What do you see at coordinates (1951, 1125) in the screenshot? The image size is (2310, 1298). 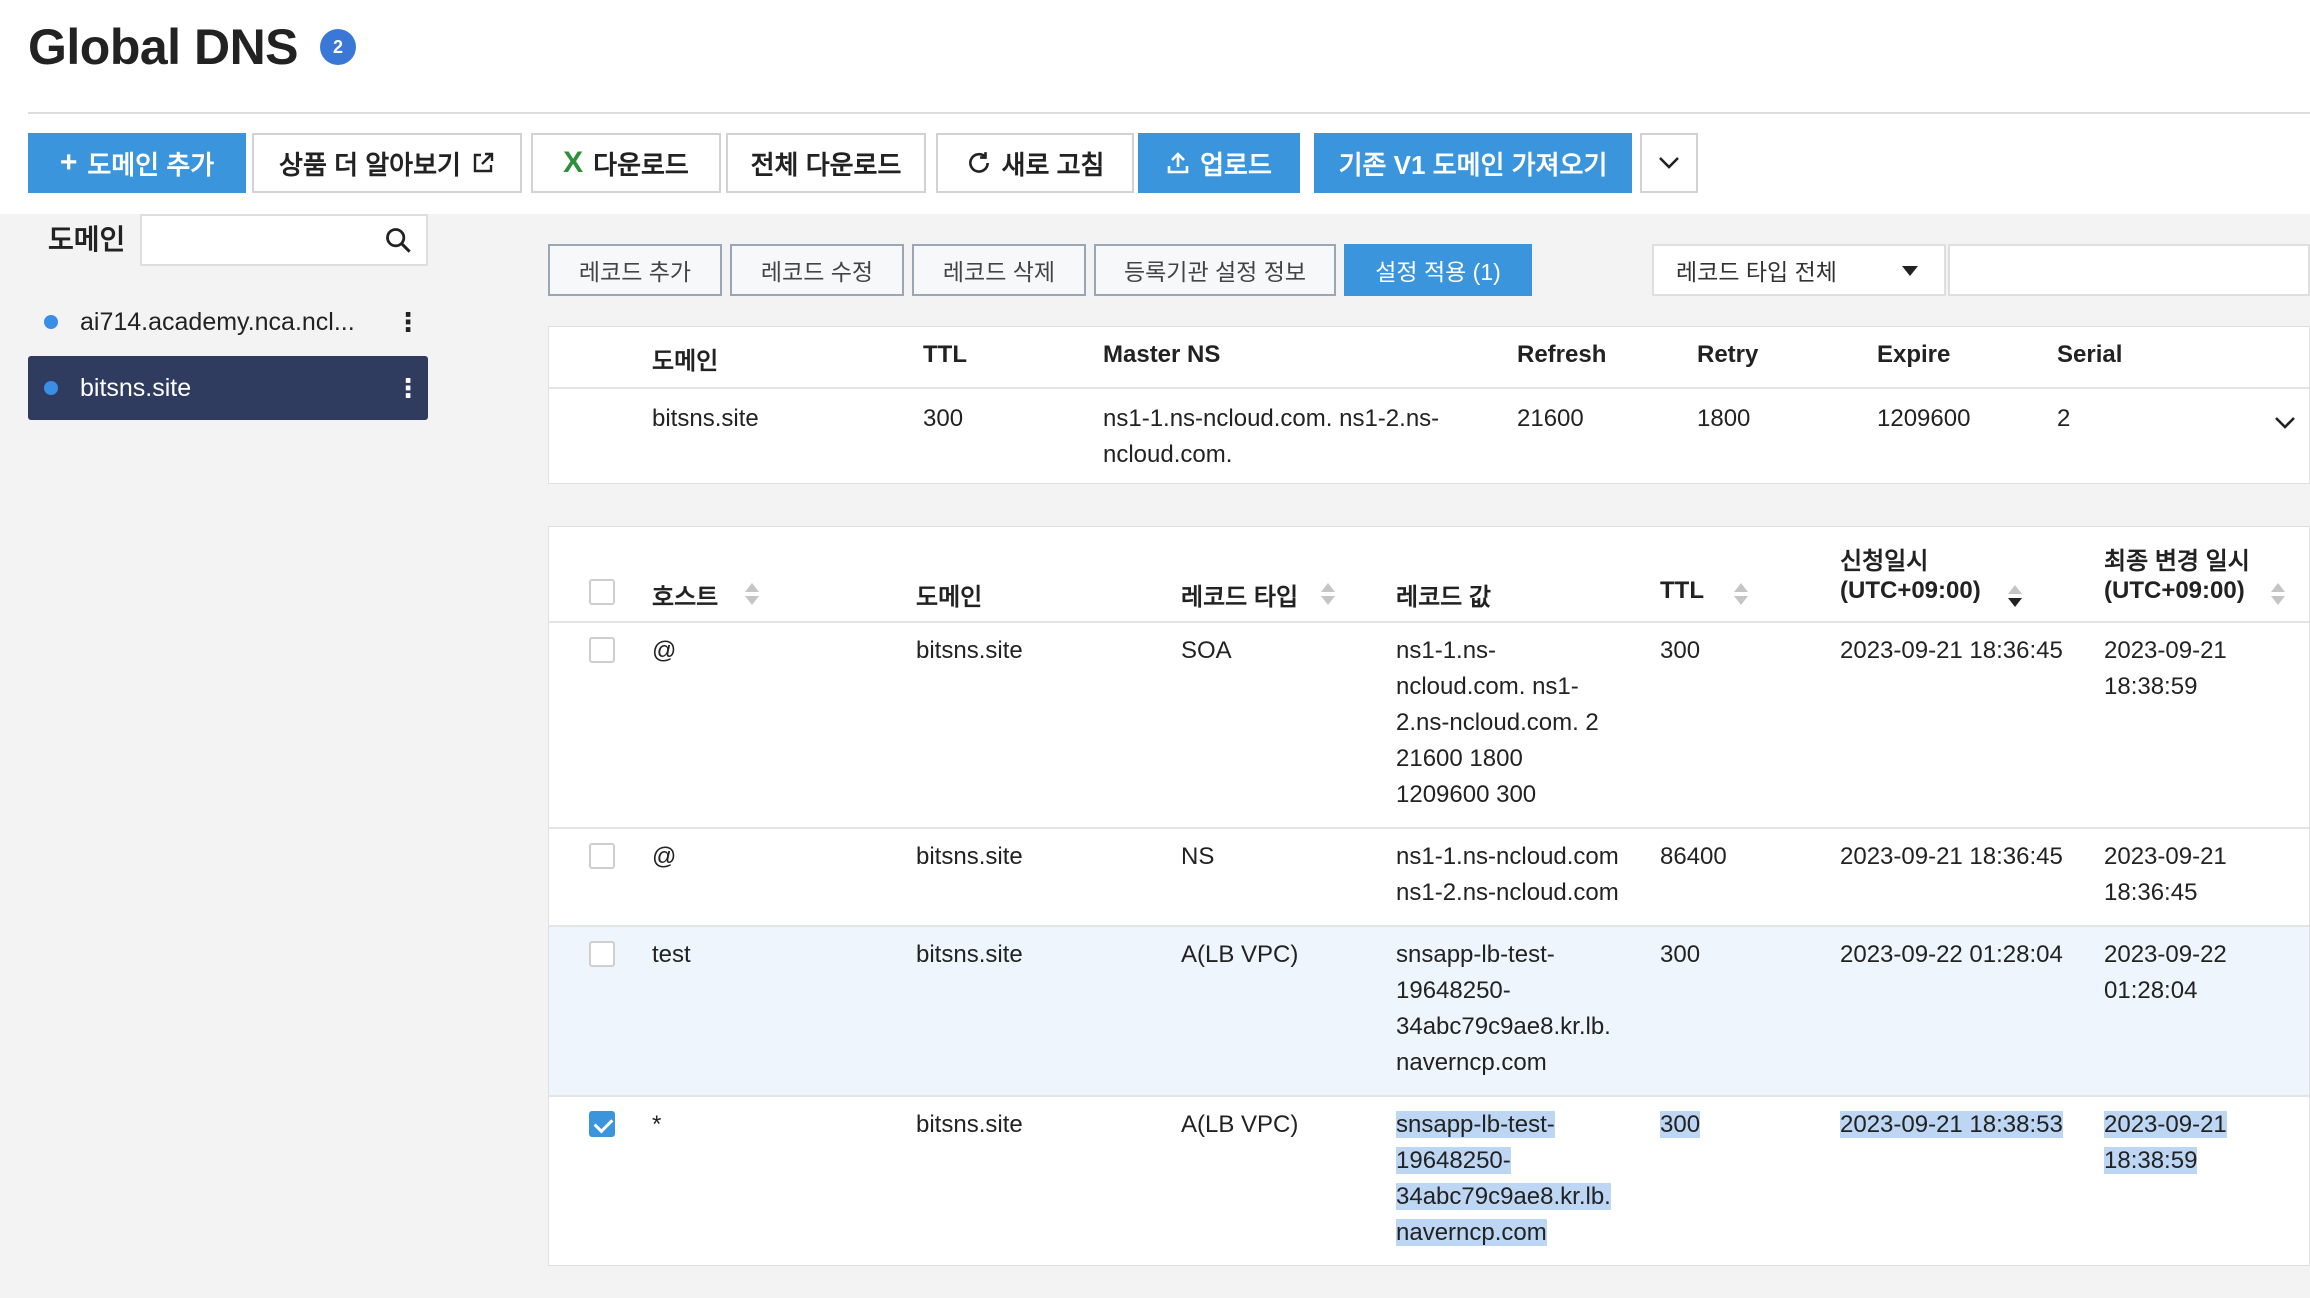 I see `cell-created: 2023-09-21 18:38:53` at bounding box center [1951, 1125].